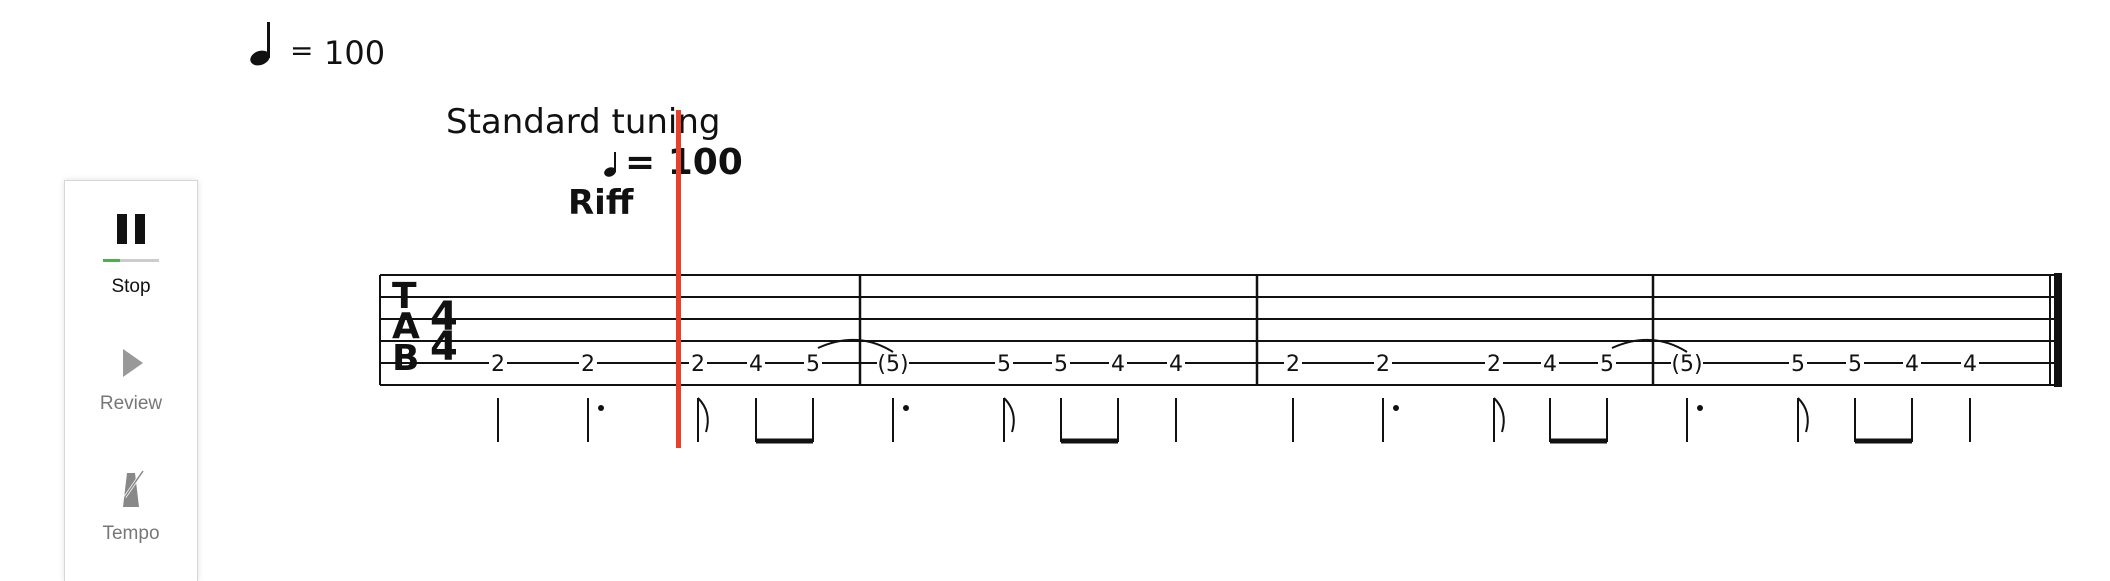  Describe the element at coordinates (678, 279) in the screenshot. I see `playback-cursor` at that location.